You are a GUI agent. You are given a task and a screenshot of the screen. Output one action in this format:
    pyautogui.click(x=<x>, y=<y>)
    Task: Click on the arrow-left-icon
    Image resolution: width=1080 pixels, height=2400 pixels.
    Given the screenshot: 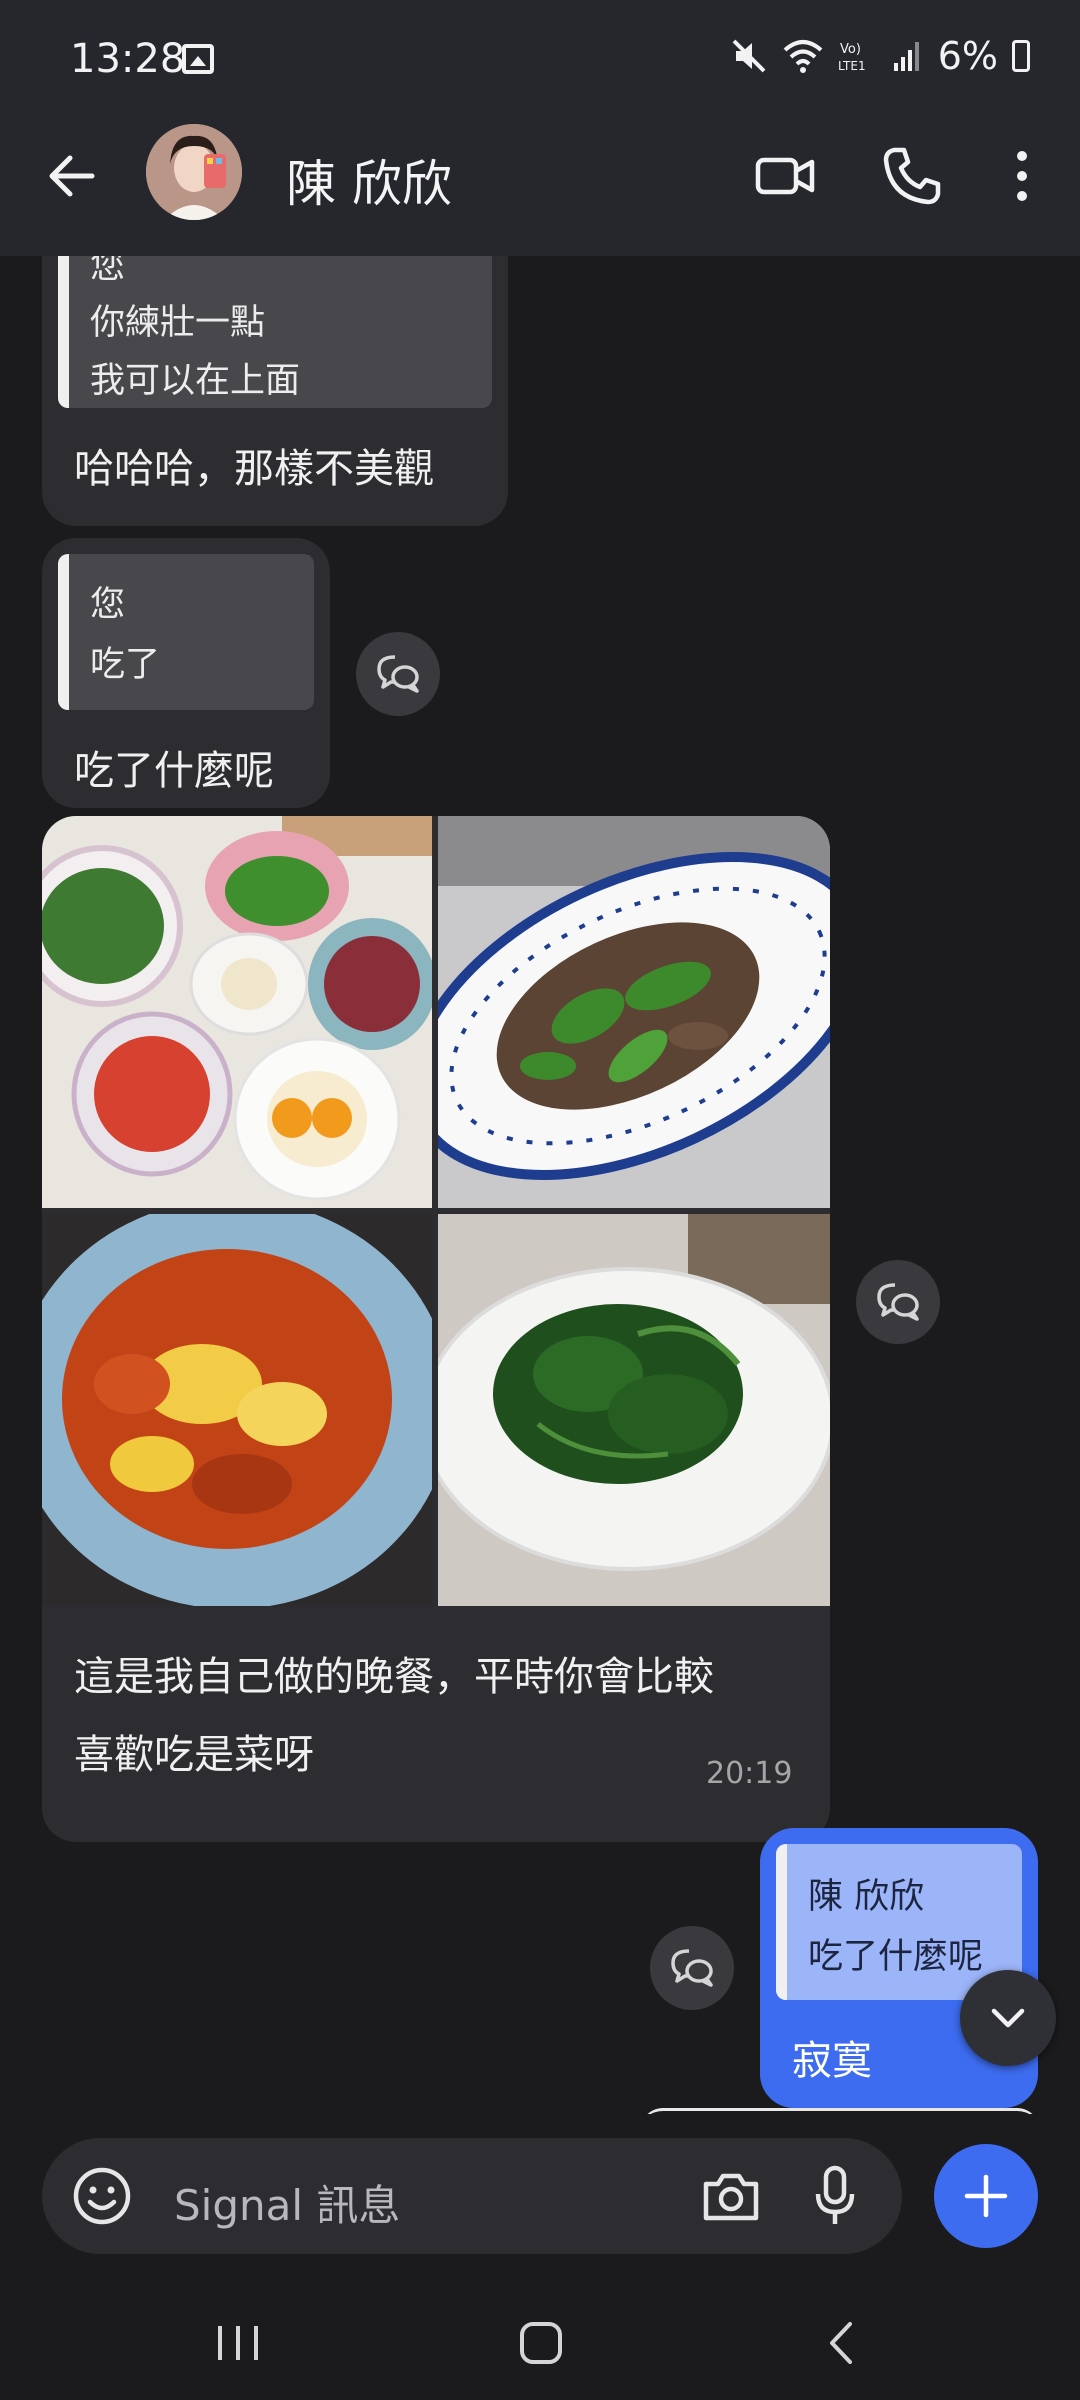 What is the action you would take?
    pyautogui.click(x=72, y=176)
    